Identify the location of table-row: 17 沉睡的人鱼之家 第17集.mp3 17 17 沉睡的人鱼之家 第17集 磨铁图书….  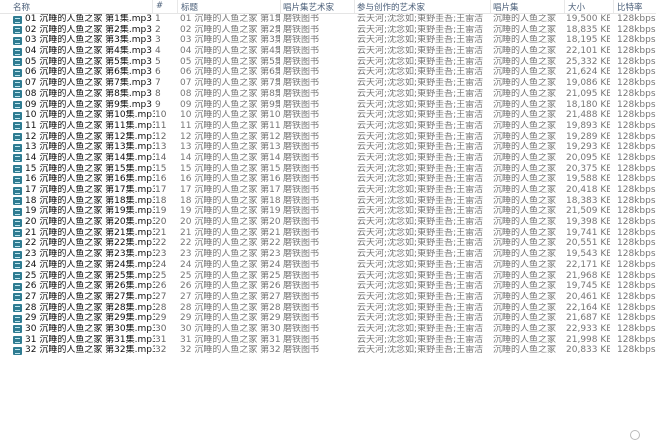
(328, 190).